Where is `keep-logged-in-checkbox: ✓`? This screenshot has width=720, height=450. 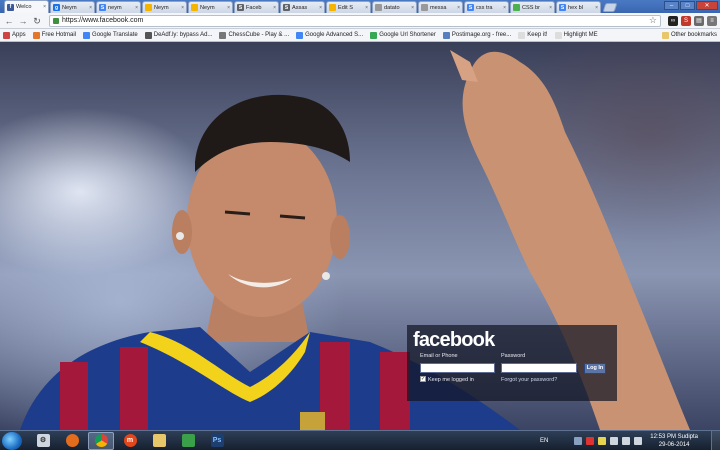
keep-logged-in-checkbox: ✓ is located at coordinates (423, 379).